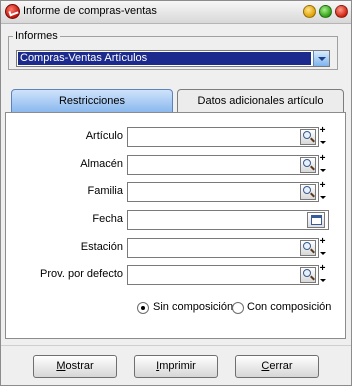 This screenshot has width=352, height=386. I want to click on almacen-label: Almacén, so click(101, 164).